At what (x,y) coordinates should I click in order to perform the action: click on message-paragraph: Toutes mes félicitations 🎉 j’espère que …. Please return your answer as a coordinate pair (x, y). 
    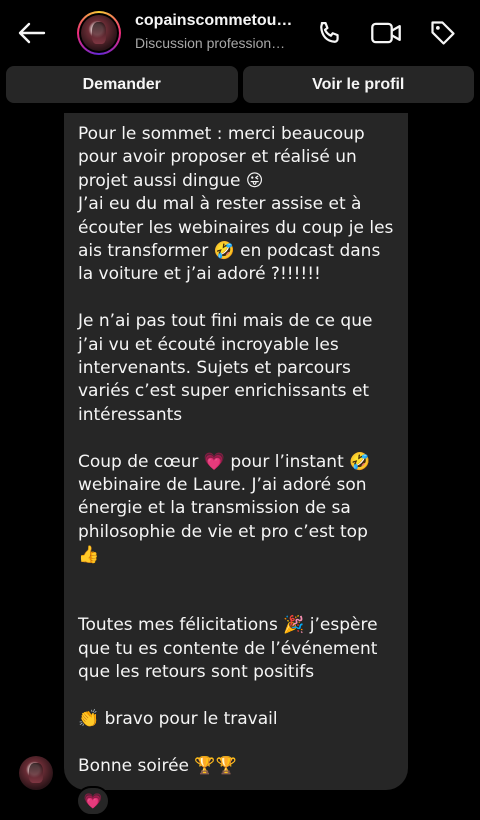
    Looking at the image, I should click on (228, 649).